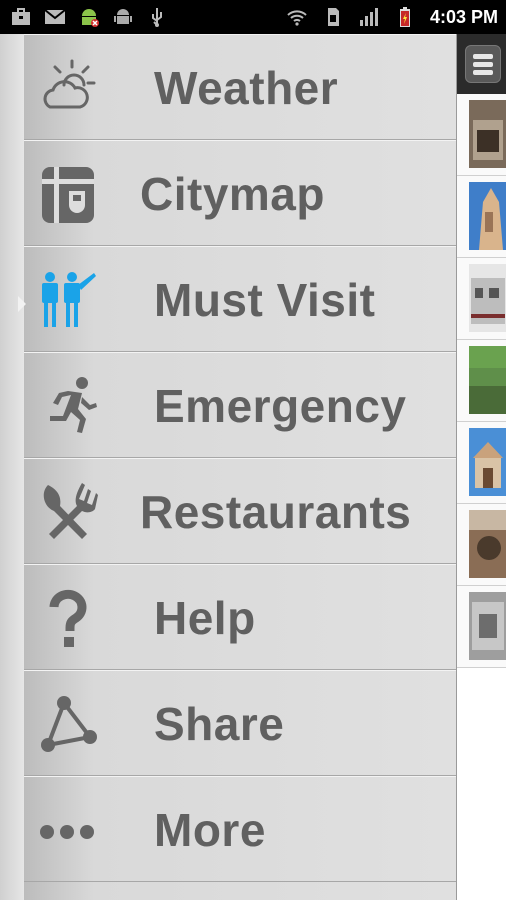 This screenshot has height=900, width=506. Describe the element at coordinates (265, 300) in the screenshot. I see `menu-item-label: Must Visit` at that location.